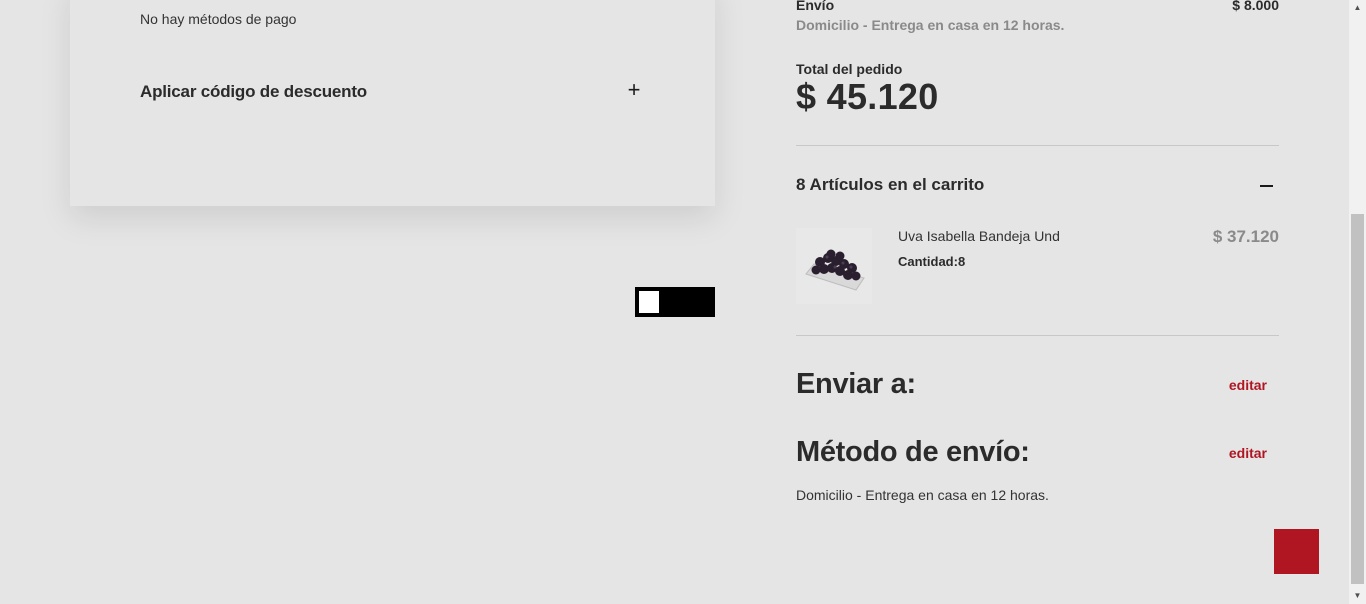 This screenshot has width=1366, height=604. I want to click on toggle-knob, so click(649, 302).